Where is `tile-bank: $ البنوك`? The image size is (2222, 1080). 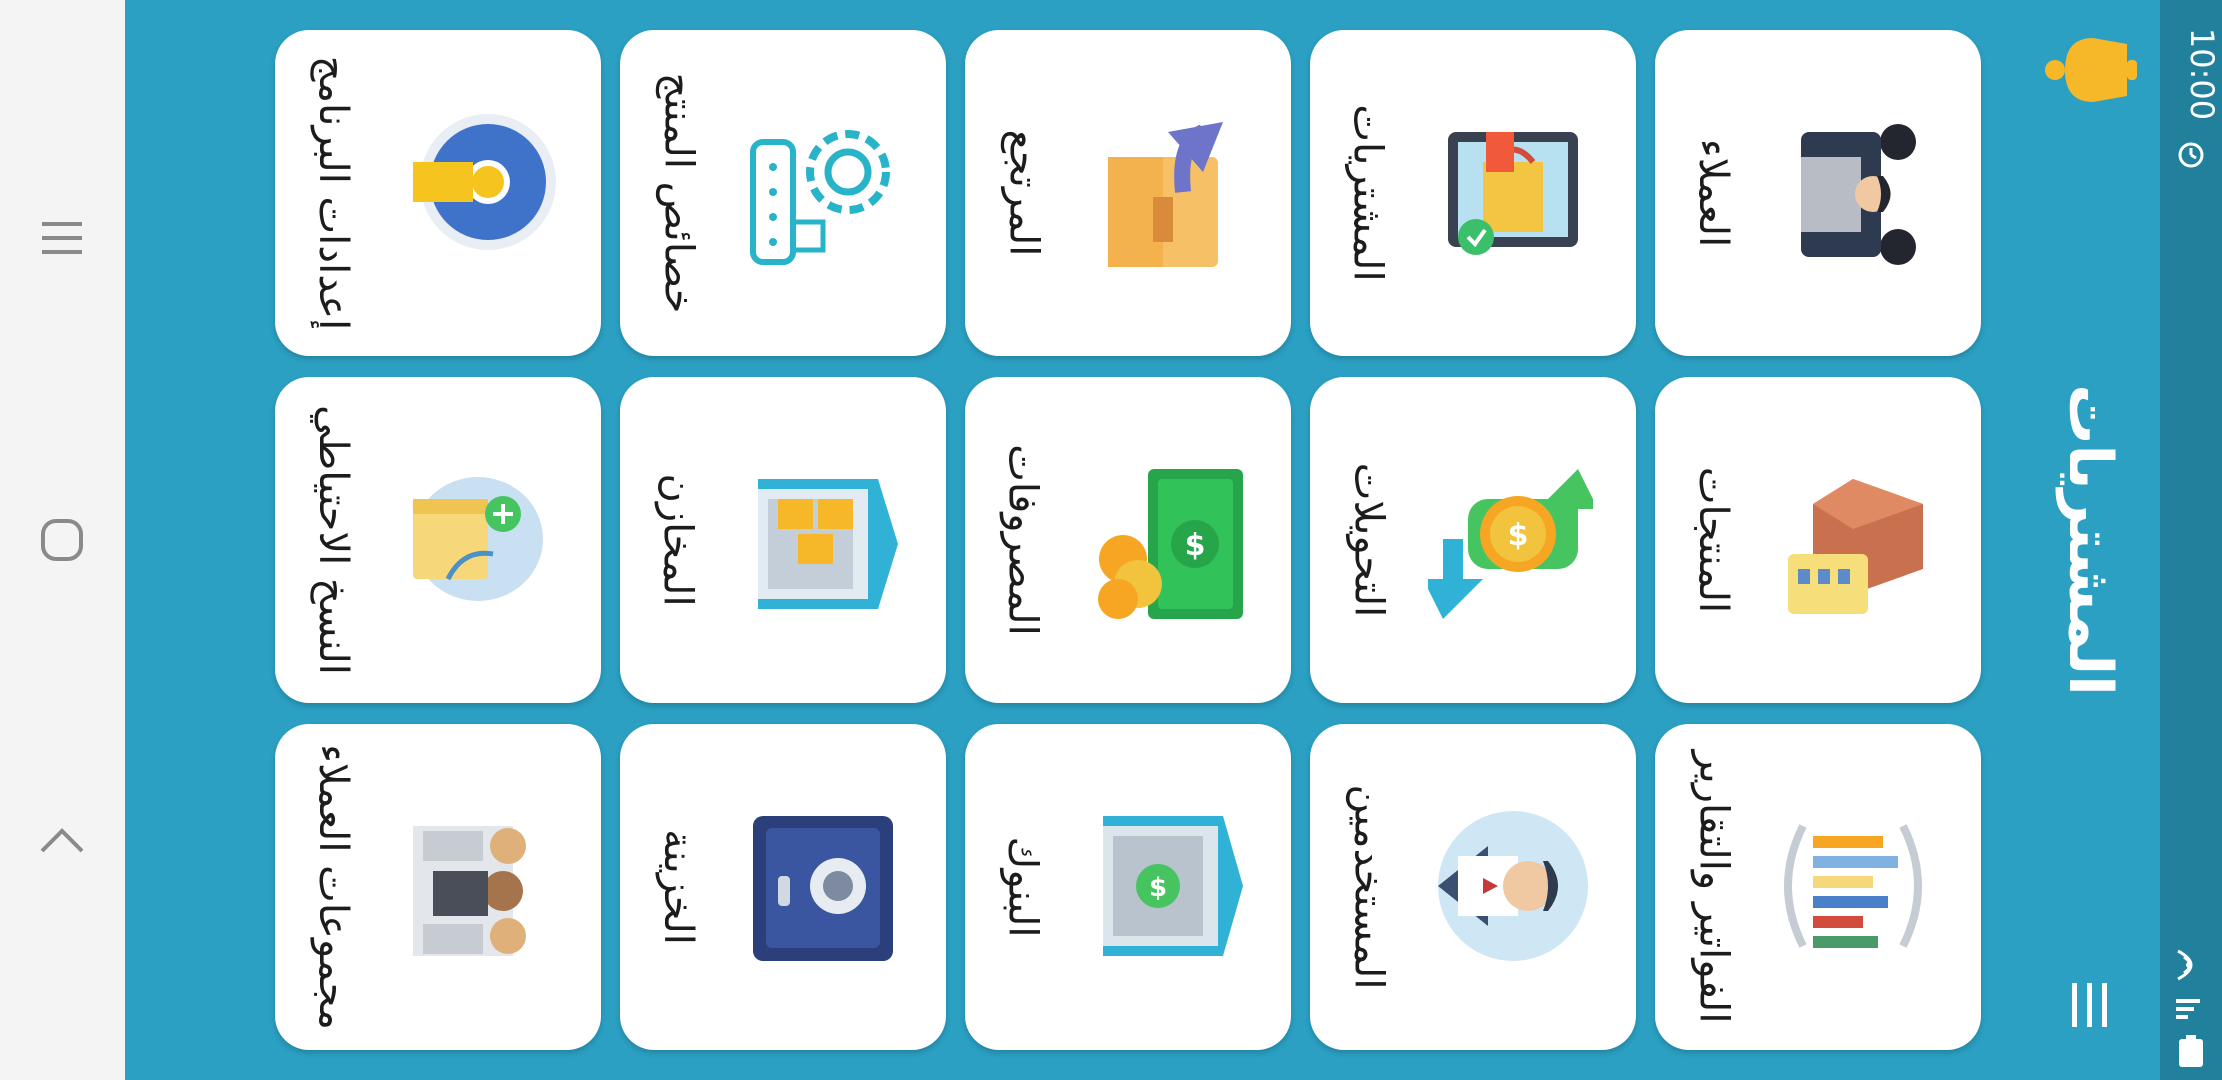 tile-bank: $ البنوك is located at coordinates (1128, 887).